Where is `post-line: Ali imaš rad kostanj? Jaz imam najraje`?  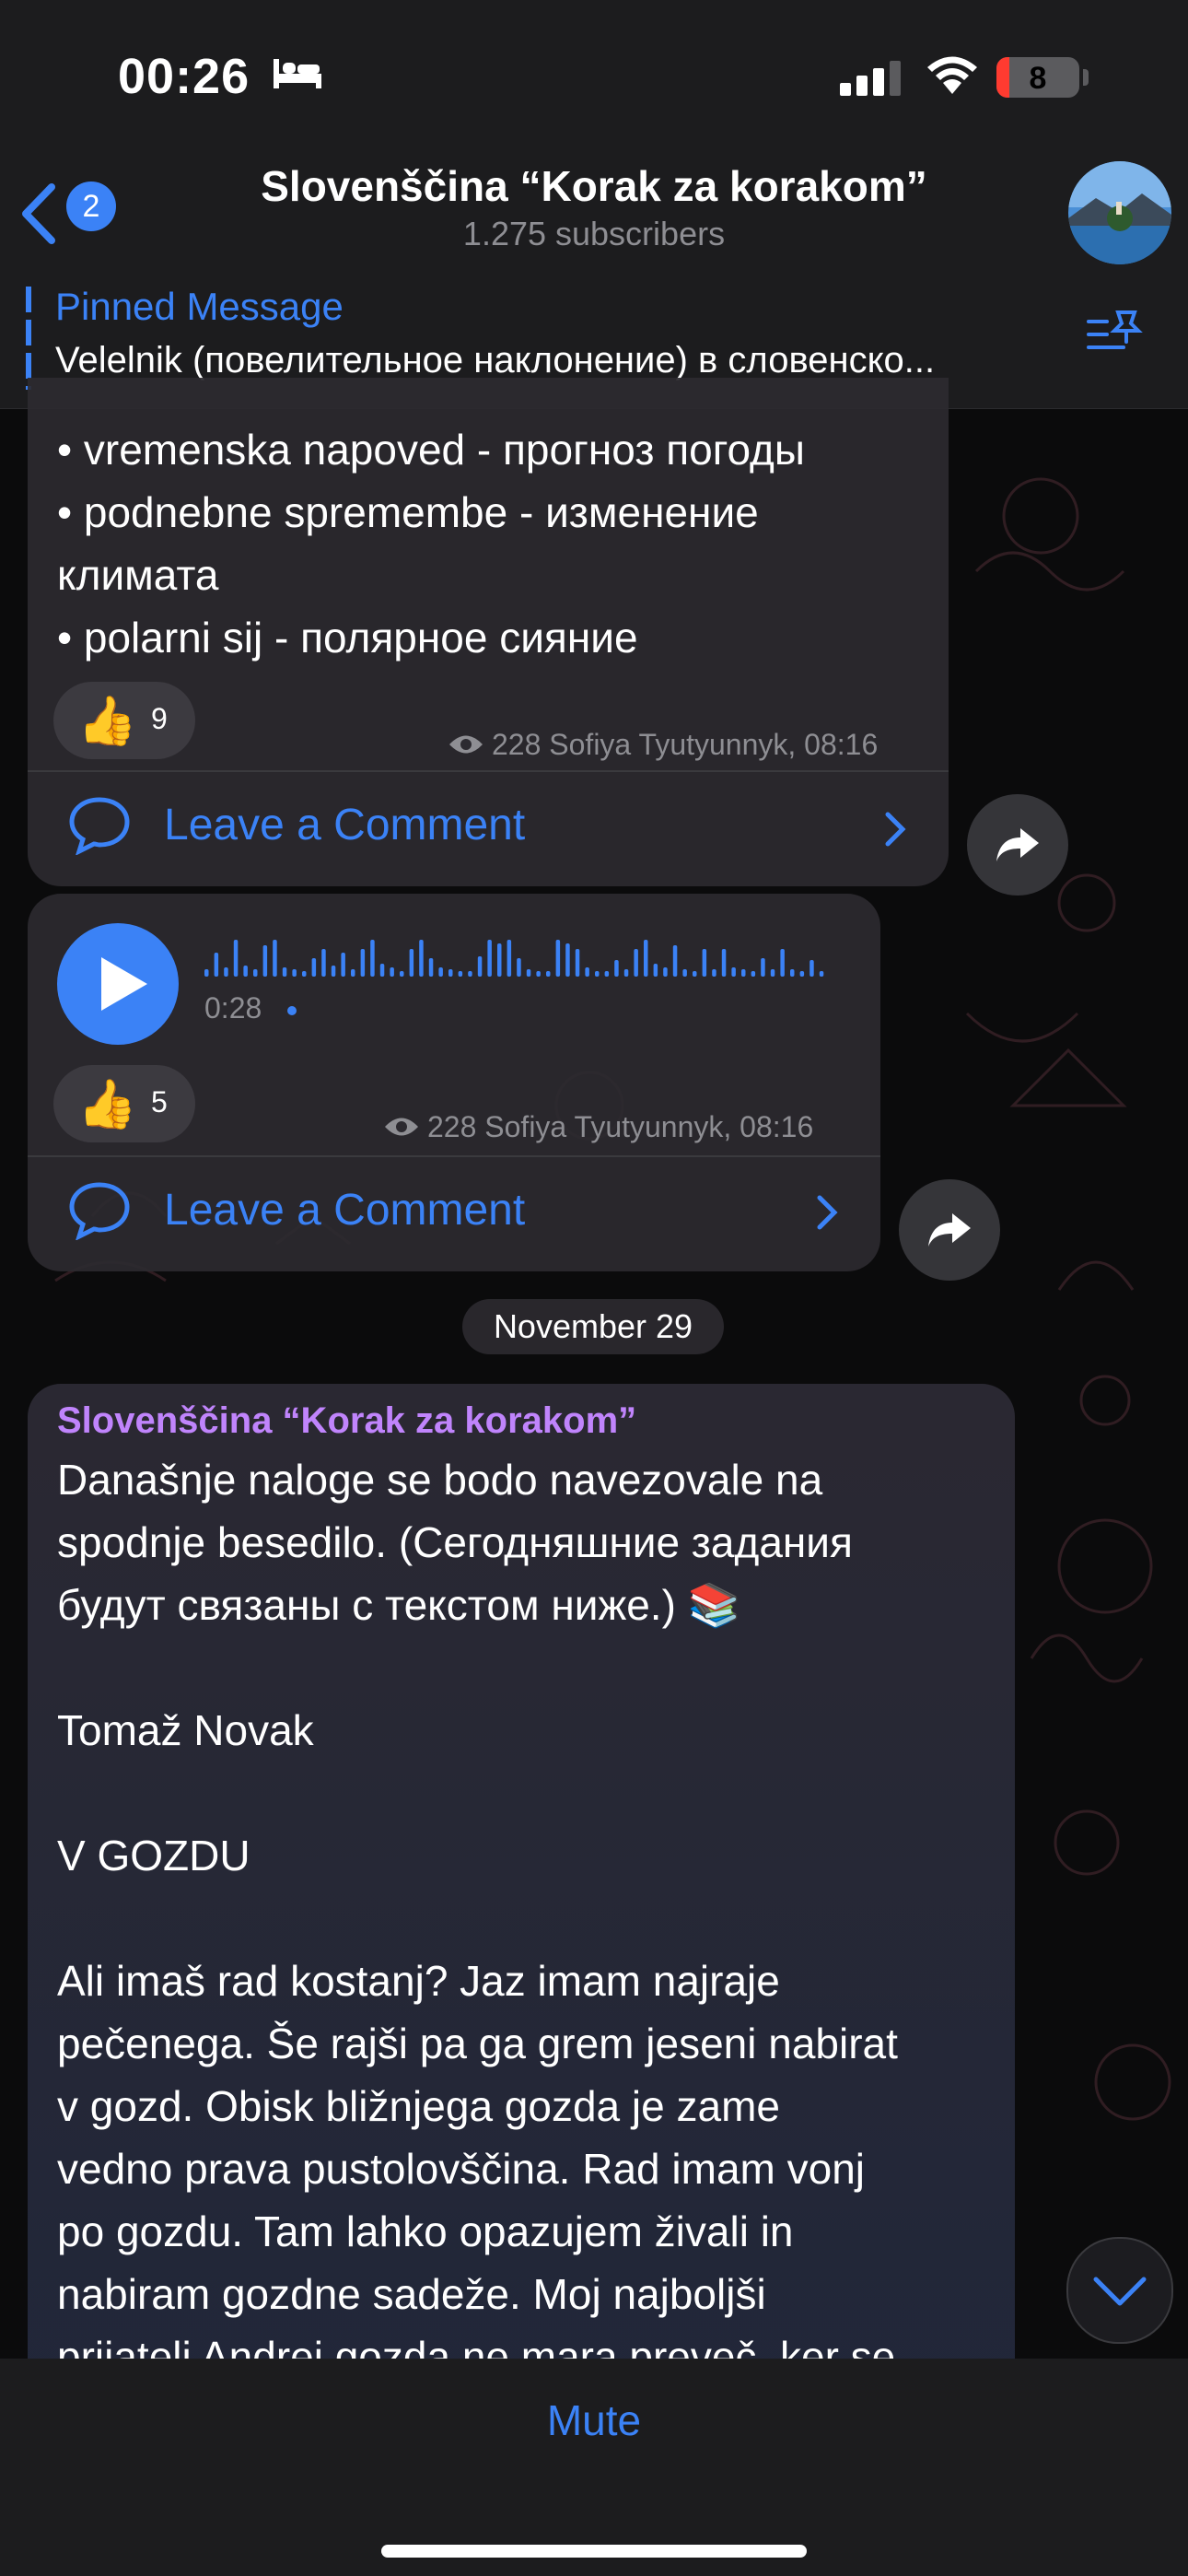
post-line: Ali imaš rad kostanj? Jaz imam najraje is located at coordinates (418, 1981).